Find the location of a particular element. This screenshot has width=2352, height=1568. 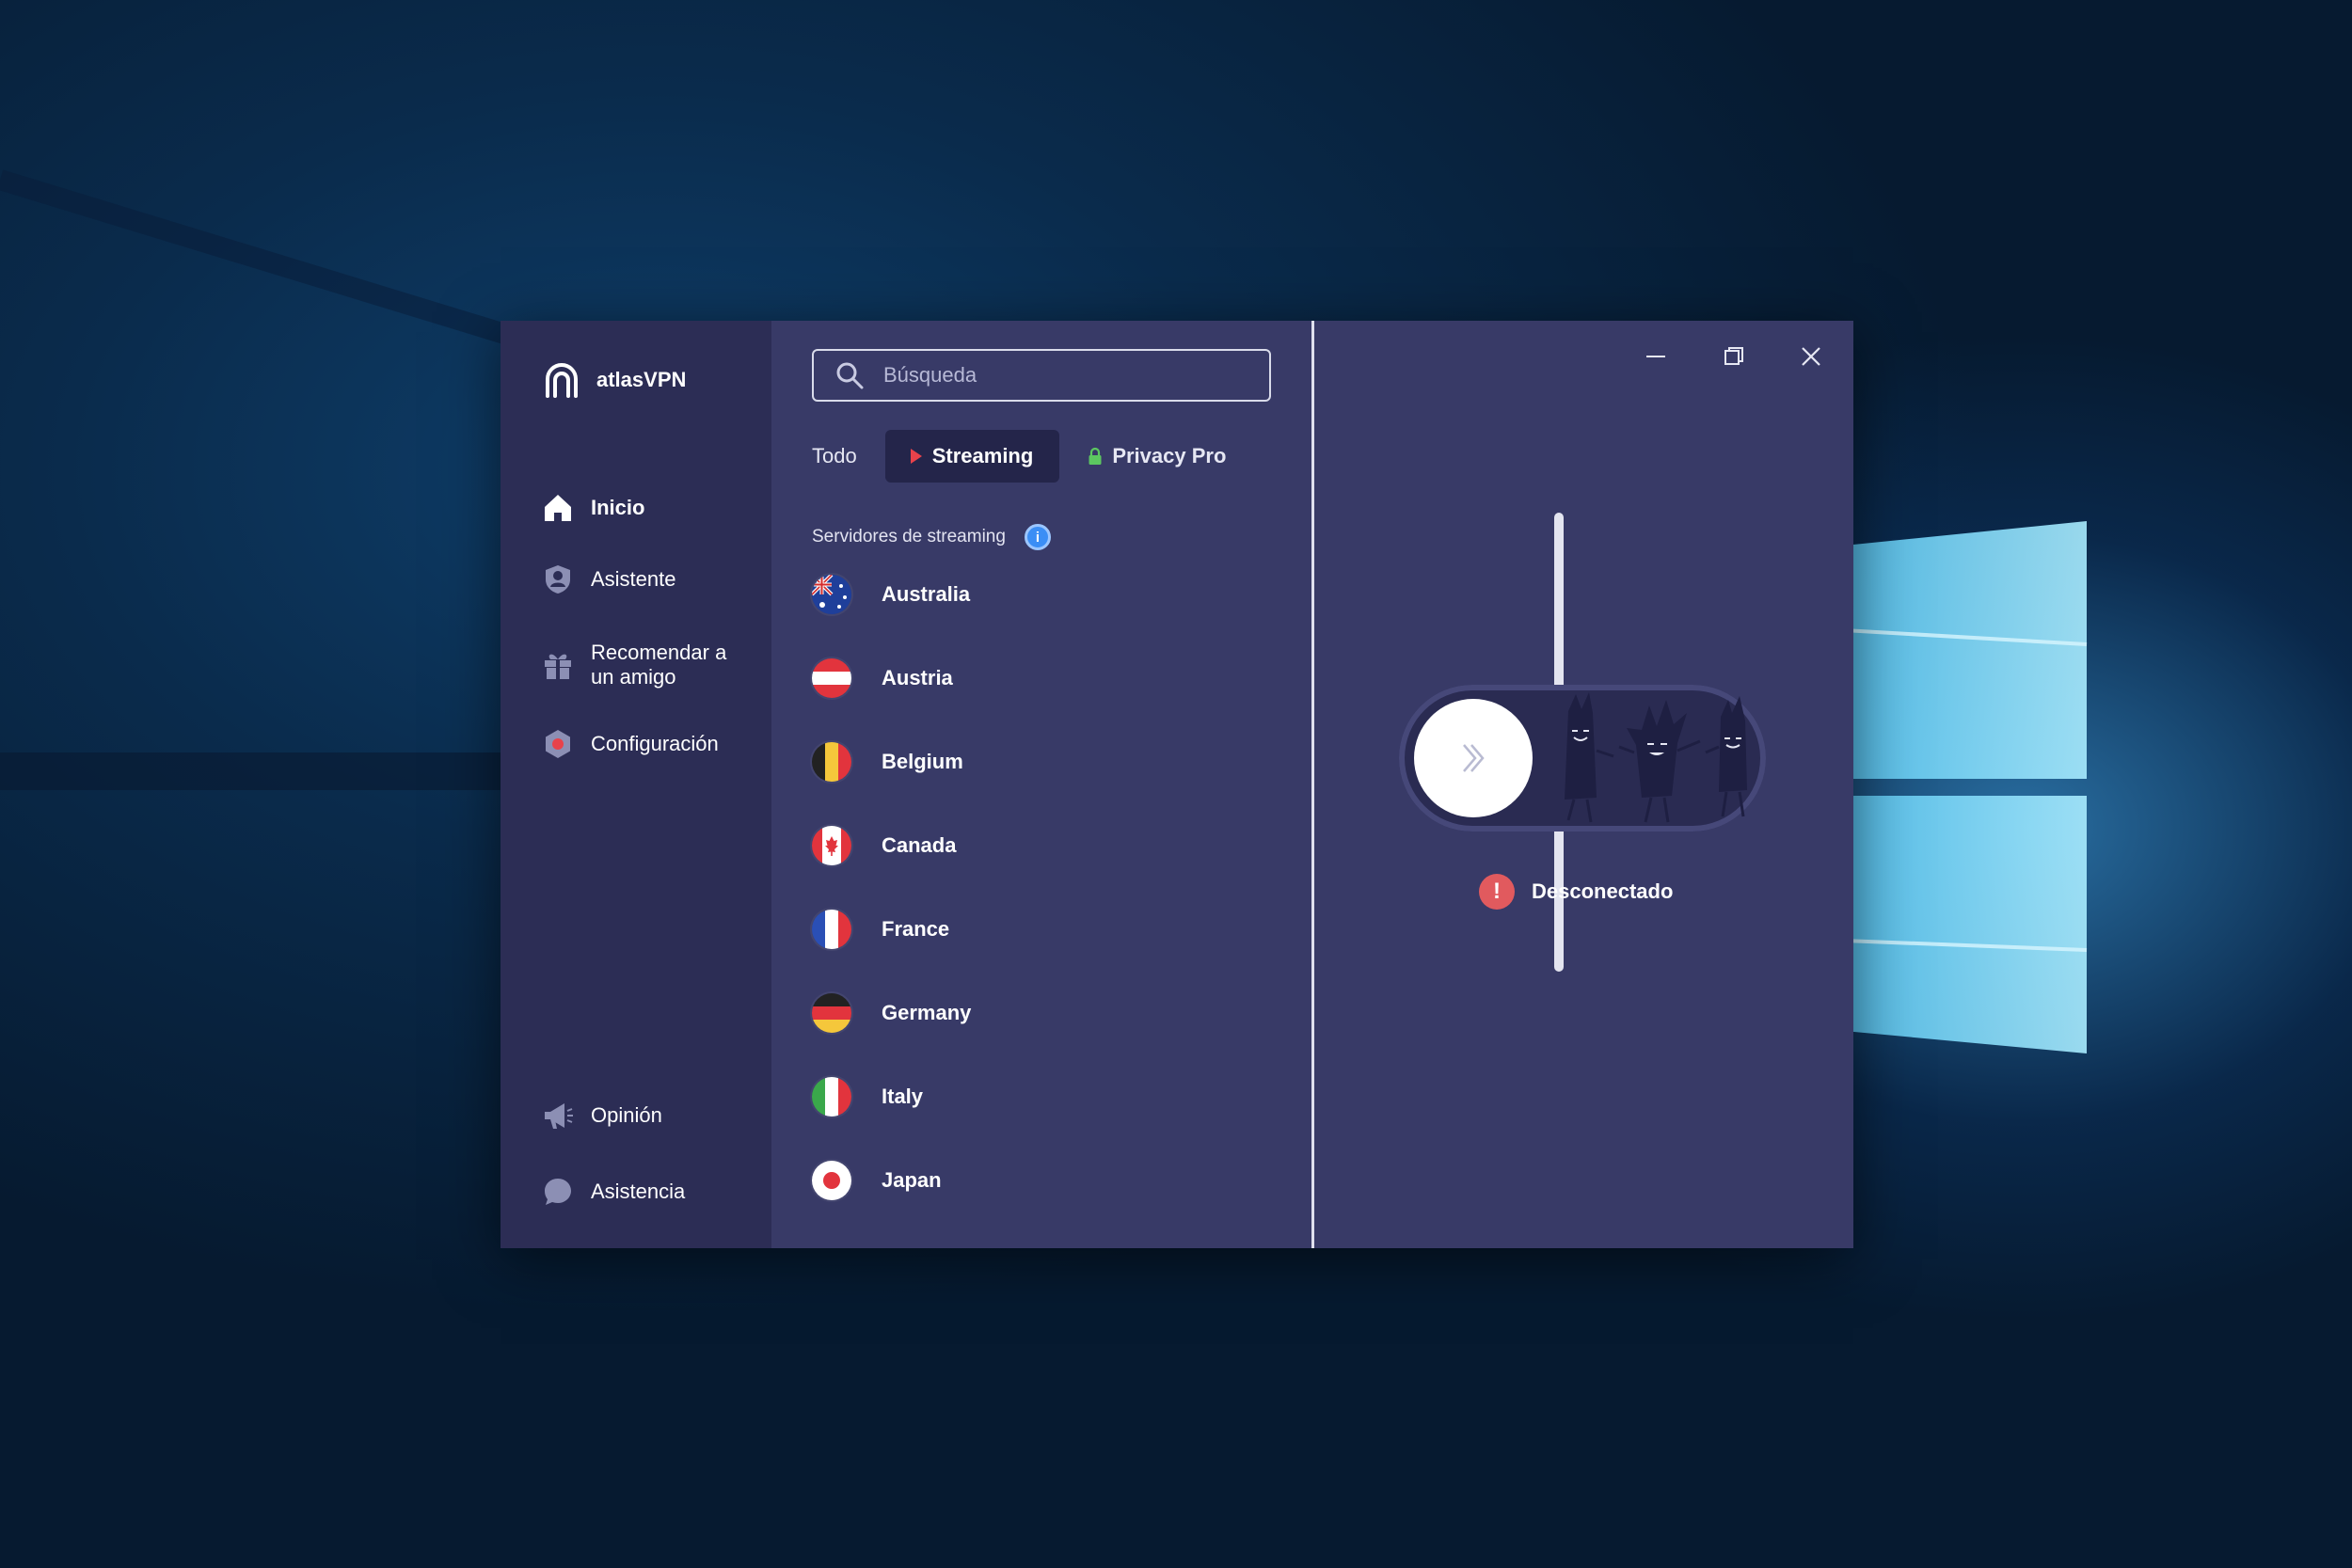

country-row-austria: Austria is located at coordinates (882, 678).